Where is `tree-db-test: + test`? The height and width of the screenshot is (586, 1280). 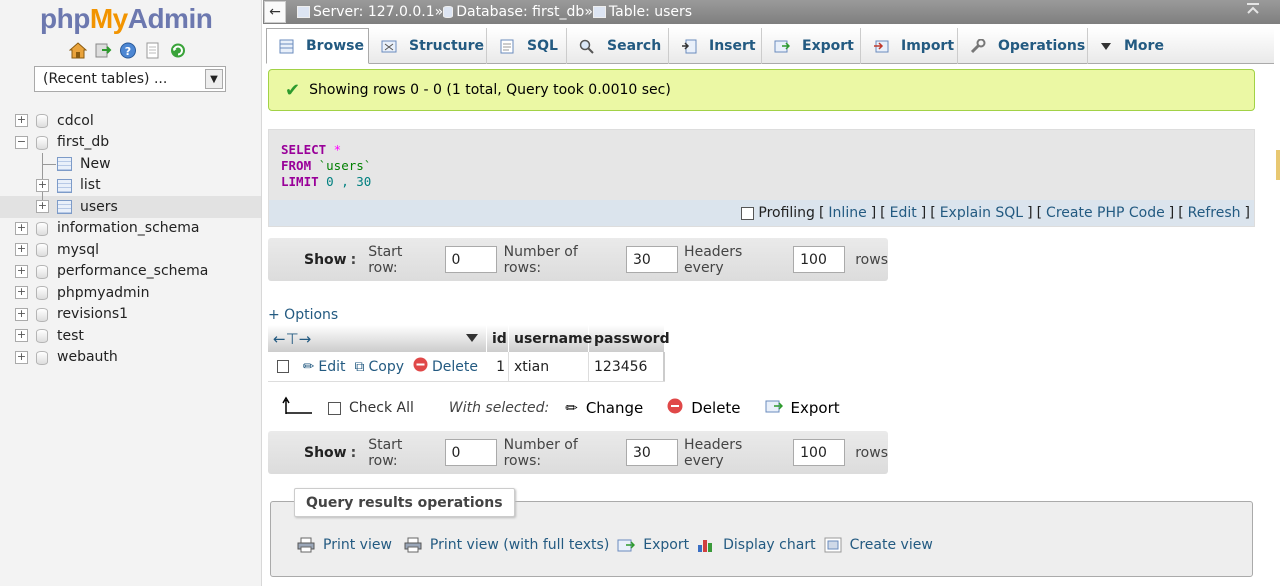
tree-db-test: + test is located at coordinates (130, 336).